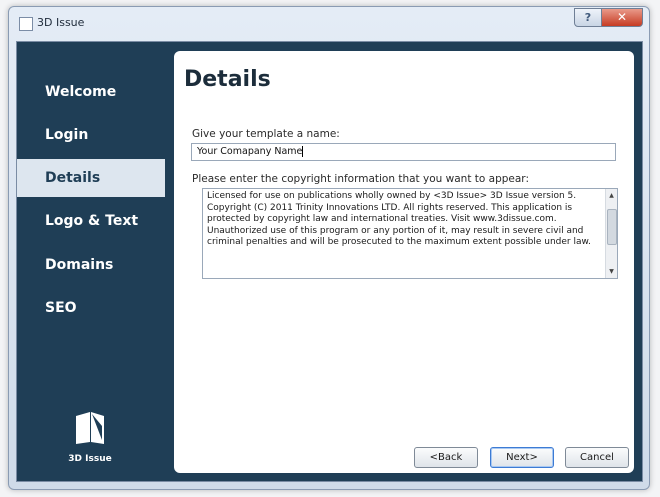 Image resolution: width=660 pixels, height=497 pixels. I want to click on copyright-scrollbar: ▲ ▼, so click(611, 233).